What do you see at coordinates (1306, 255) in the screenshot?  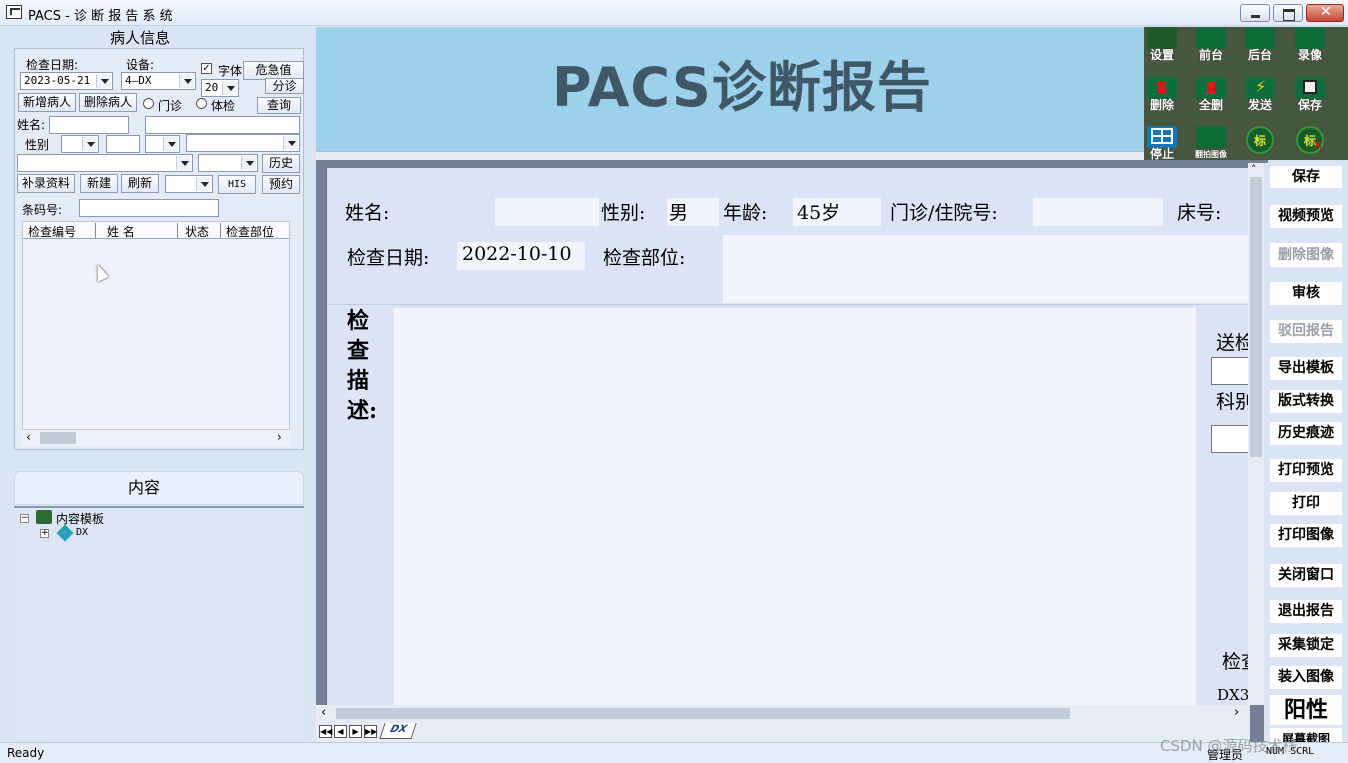 I see `delete-image-button: 删除图像` at bounding box center [1306, 255].